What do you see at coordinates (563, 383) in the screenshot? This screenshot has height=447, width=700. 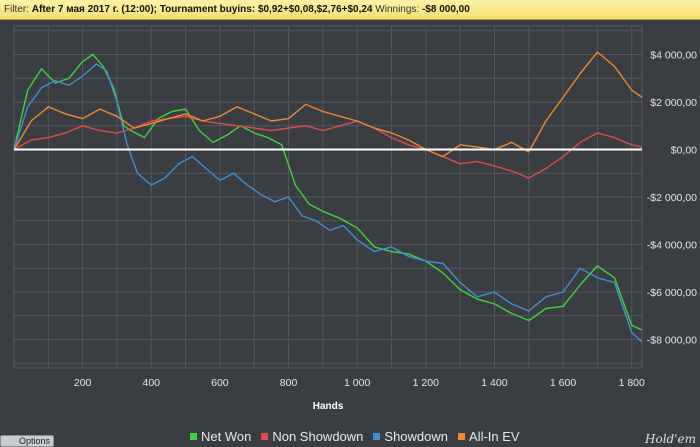 I see `x-tick-label: 1 600` at bounding box center [563, 383].